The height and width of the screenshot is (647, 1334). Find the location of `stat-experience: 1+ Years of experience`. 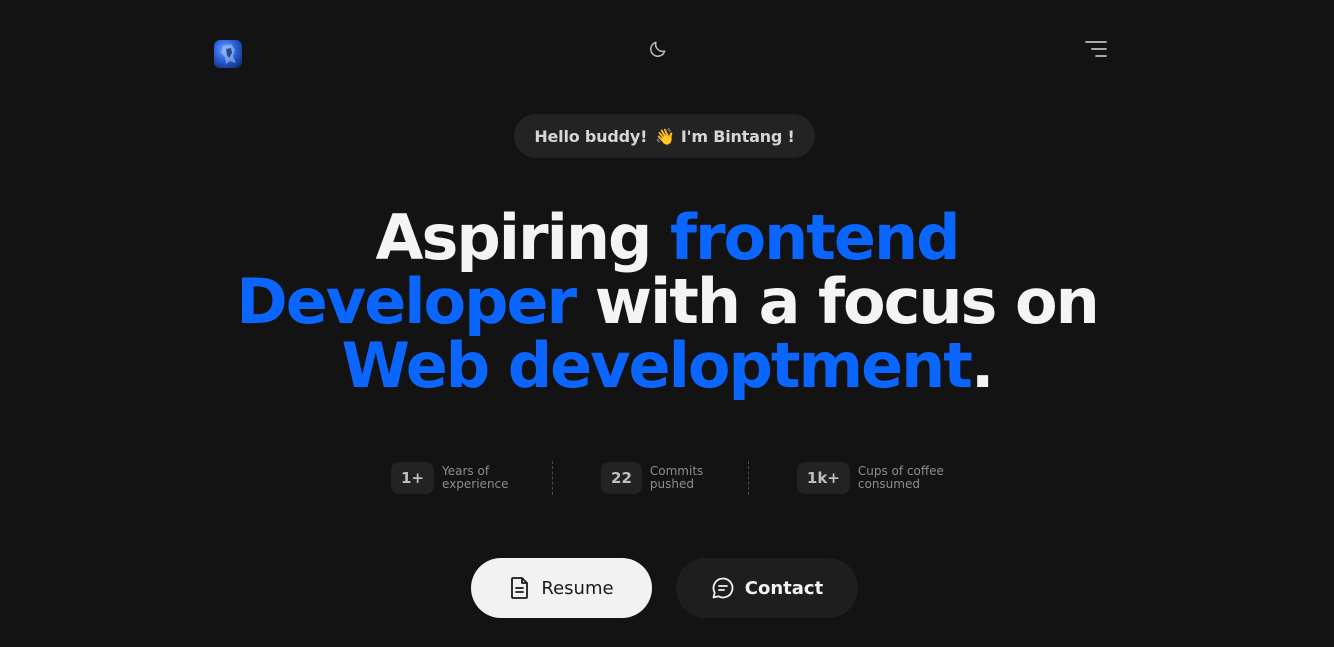

stat-experience: 1+ Years of experience is located at coordinates (471, 478).